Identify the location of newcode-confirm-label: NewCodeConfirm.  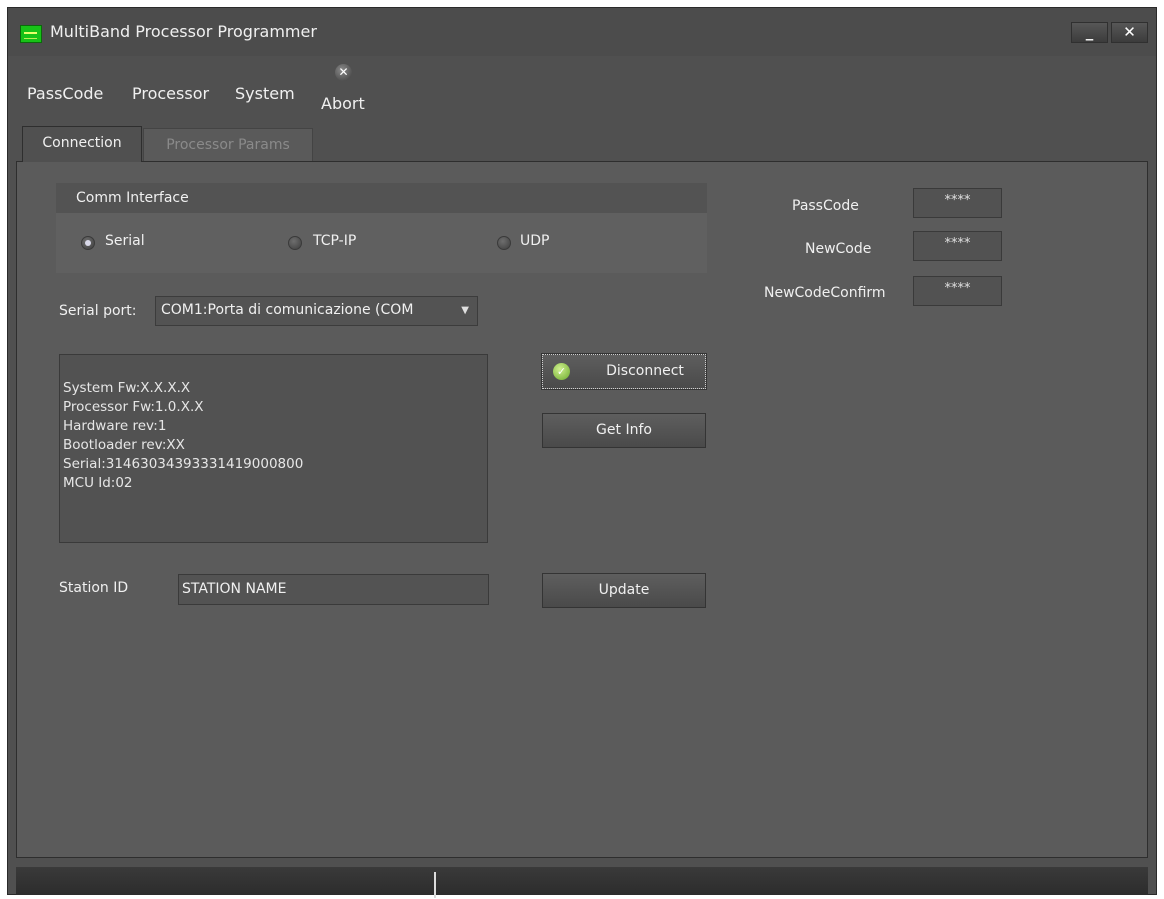
(825, 293).